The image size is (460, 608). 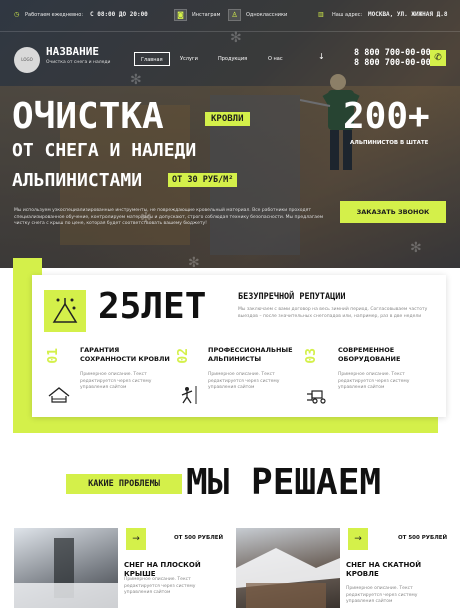 I want to click on nav-about: О нас, so click(x=275, y=59).